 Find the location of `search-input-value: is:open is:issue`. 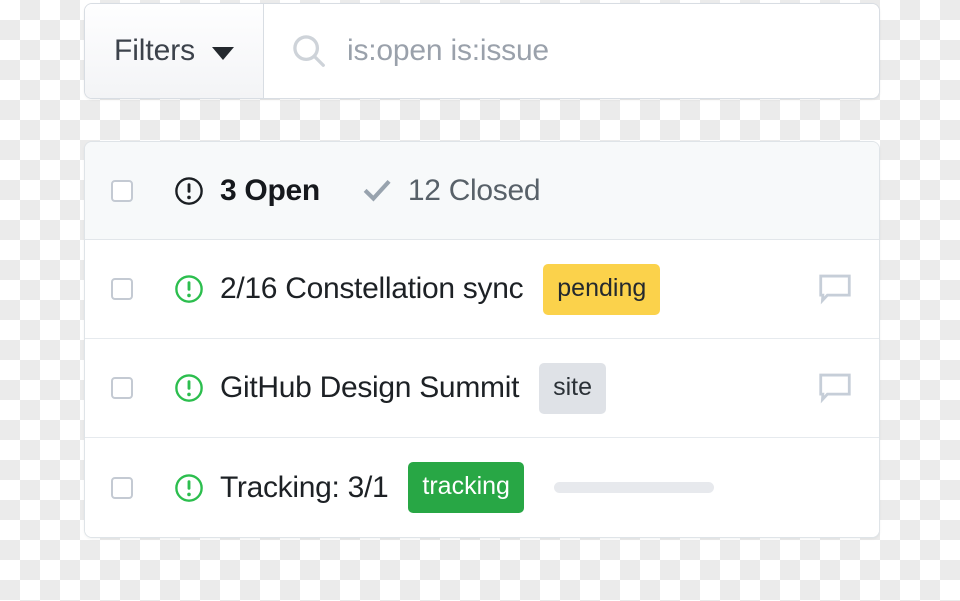

search-input-value: is:open is:issue is located at coordinates (448, 51).